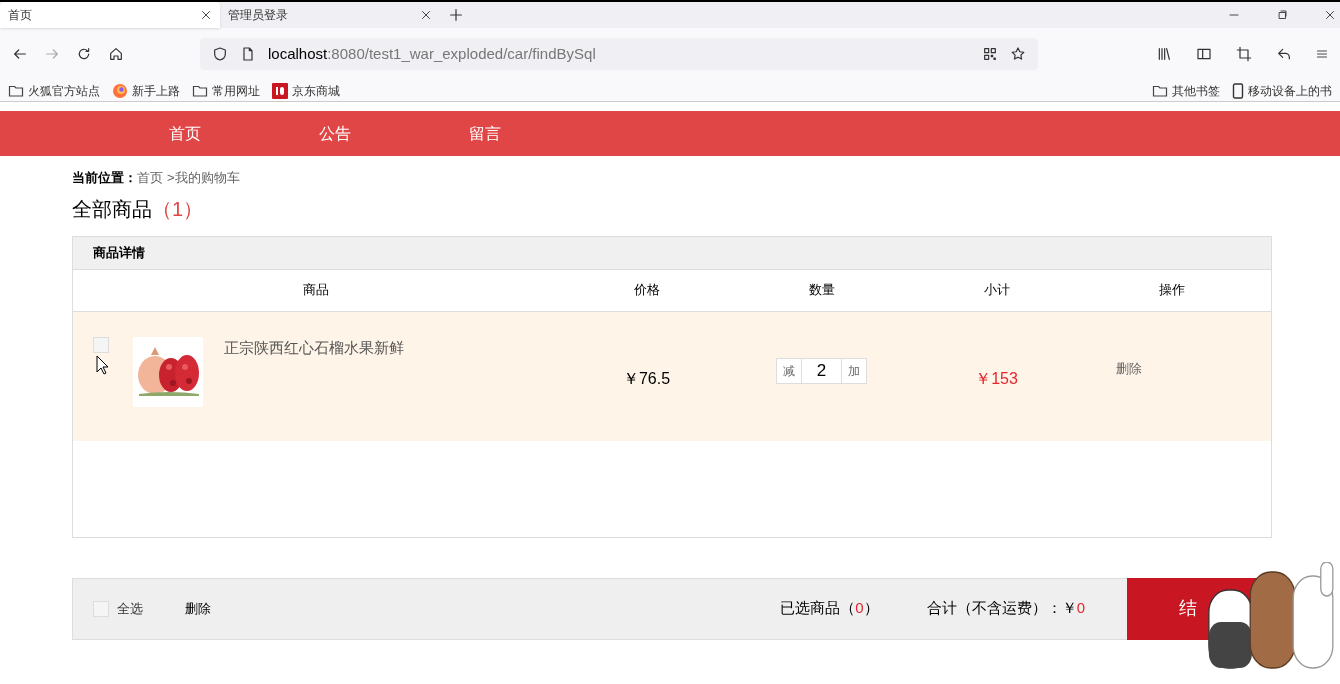 The width and height of the screenshot is (1340, 684). I want to click on qr-code-icon, so click(990, 54).